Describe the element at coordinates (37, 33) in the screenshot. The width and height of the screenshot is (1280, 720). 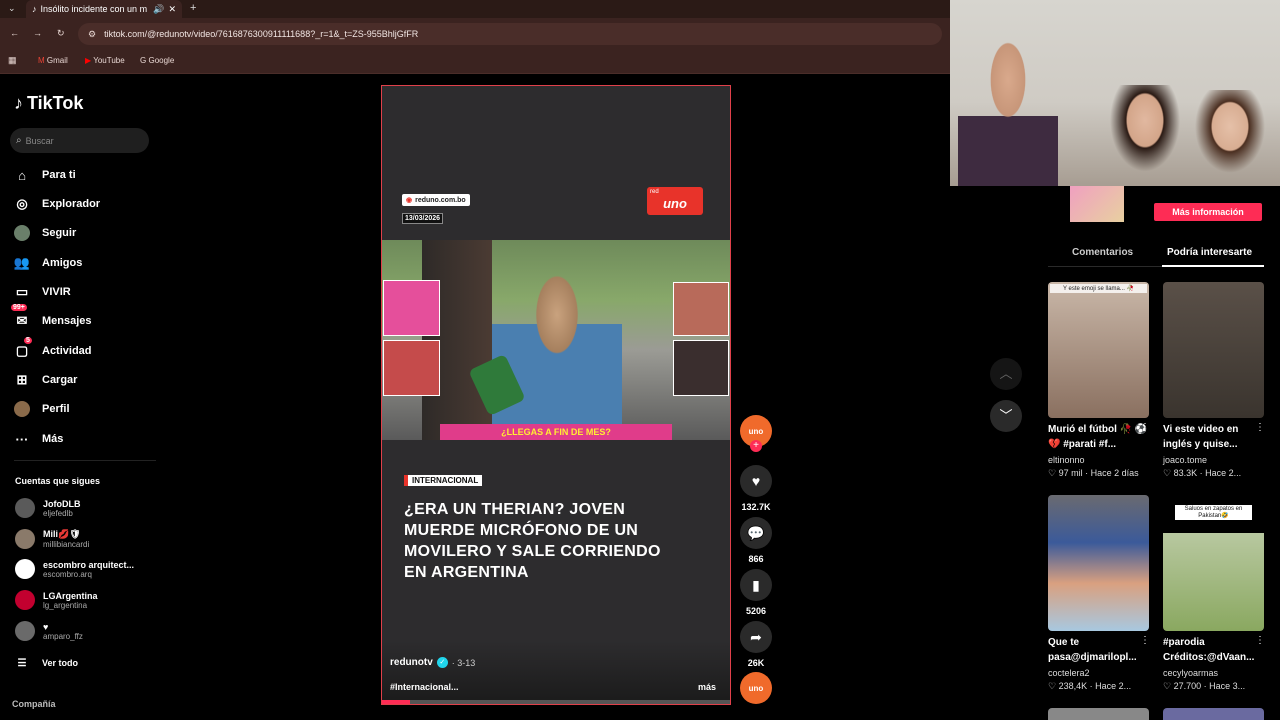
I see `forward-icon: →` at that location.